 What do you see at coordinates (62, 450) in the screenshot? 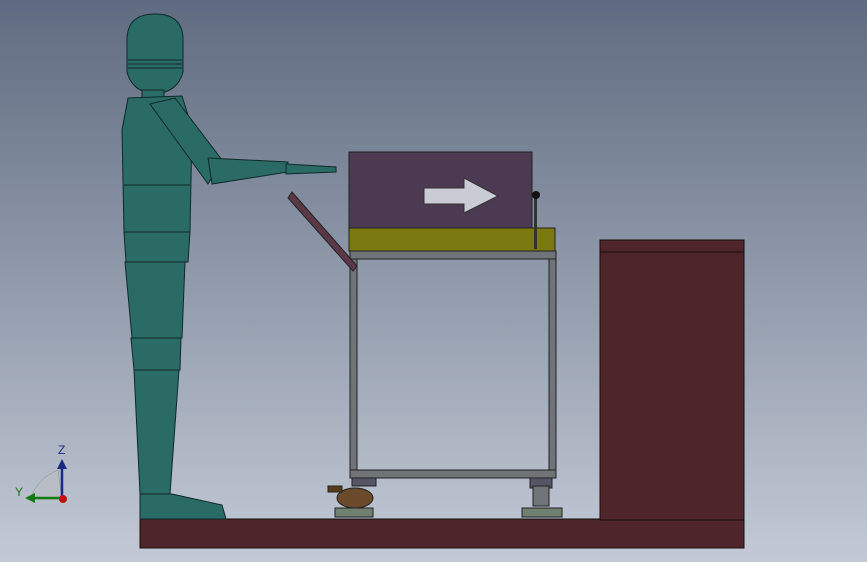
I see `triad-z-label: Z` at bounding box center [62, 450].